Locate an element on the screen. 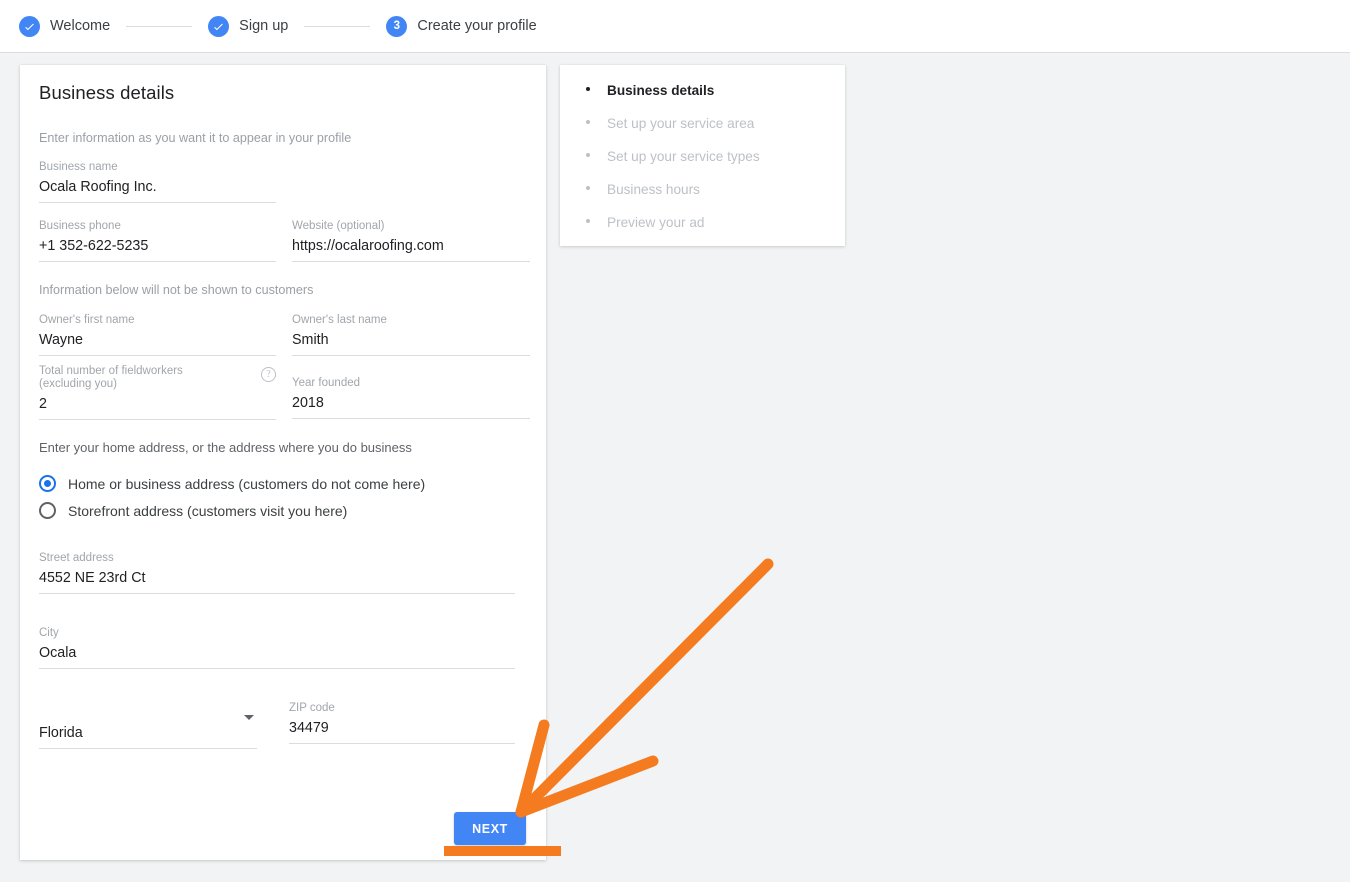 This screenshot has height=882, width=1350. steps-item-label: Set up your service types is located at coordinates (683, 156).